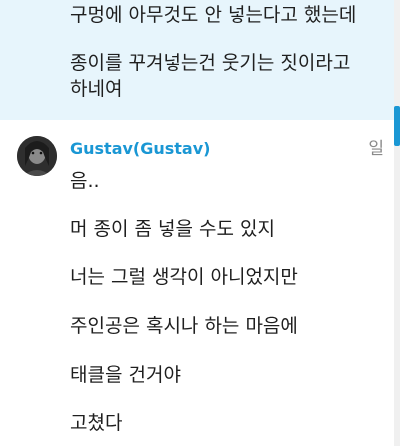  Describe the element at coordinates (210, 63) in the screenshot. I see `previous-message-line: 종이를 꾸겨넣는건 웃기는 짓이라고` at that location.